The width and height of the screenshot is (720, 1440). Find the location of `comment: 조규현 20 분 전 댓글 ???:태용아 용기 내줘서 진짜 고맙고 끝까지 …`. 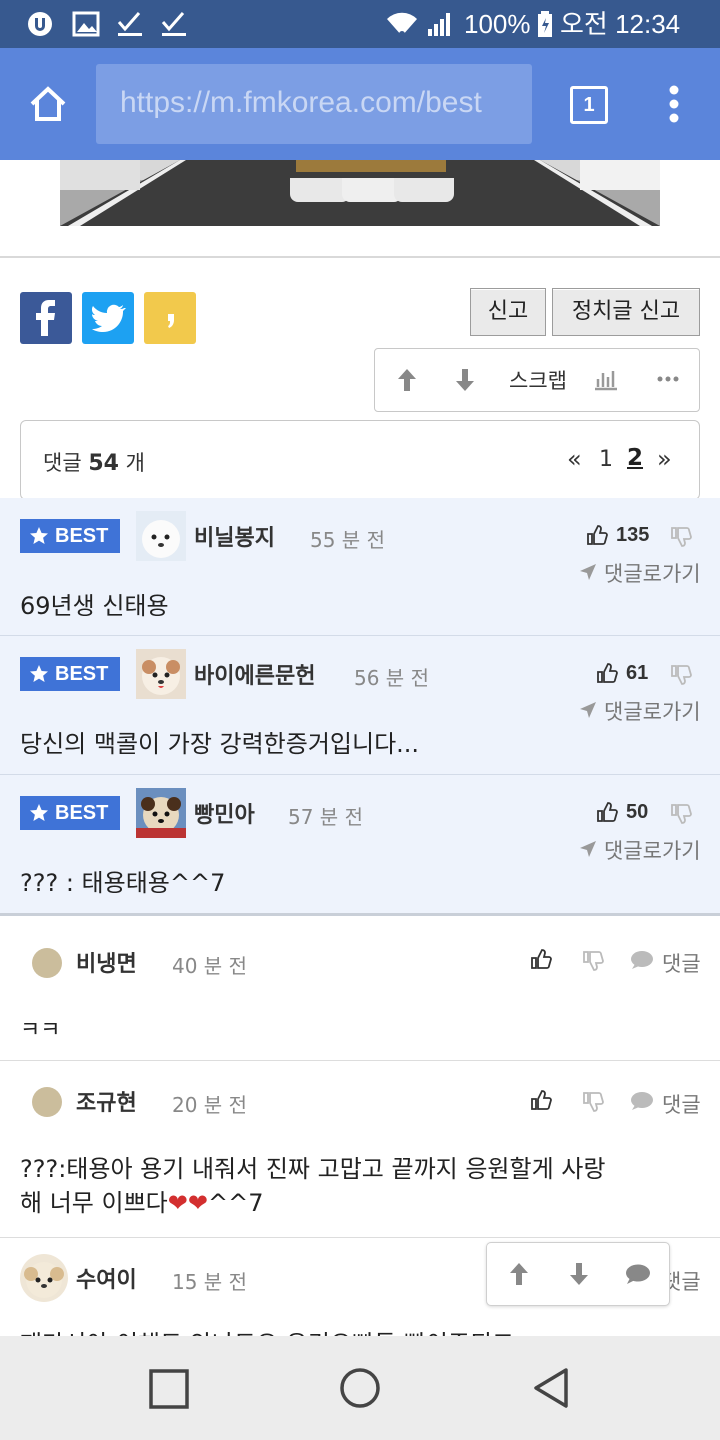

comment: 조규현 20 분 전 댓글 ???:태용아 용기 내줘서 진짜 고맙고 끝까지 … is located at coordinates (360, 1149).